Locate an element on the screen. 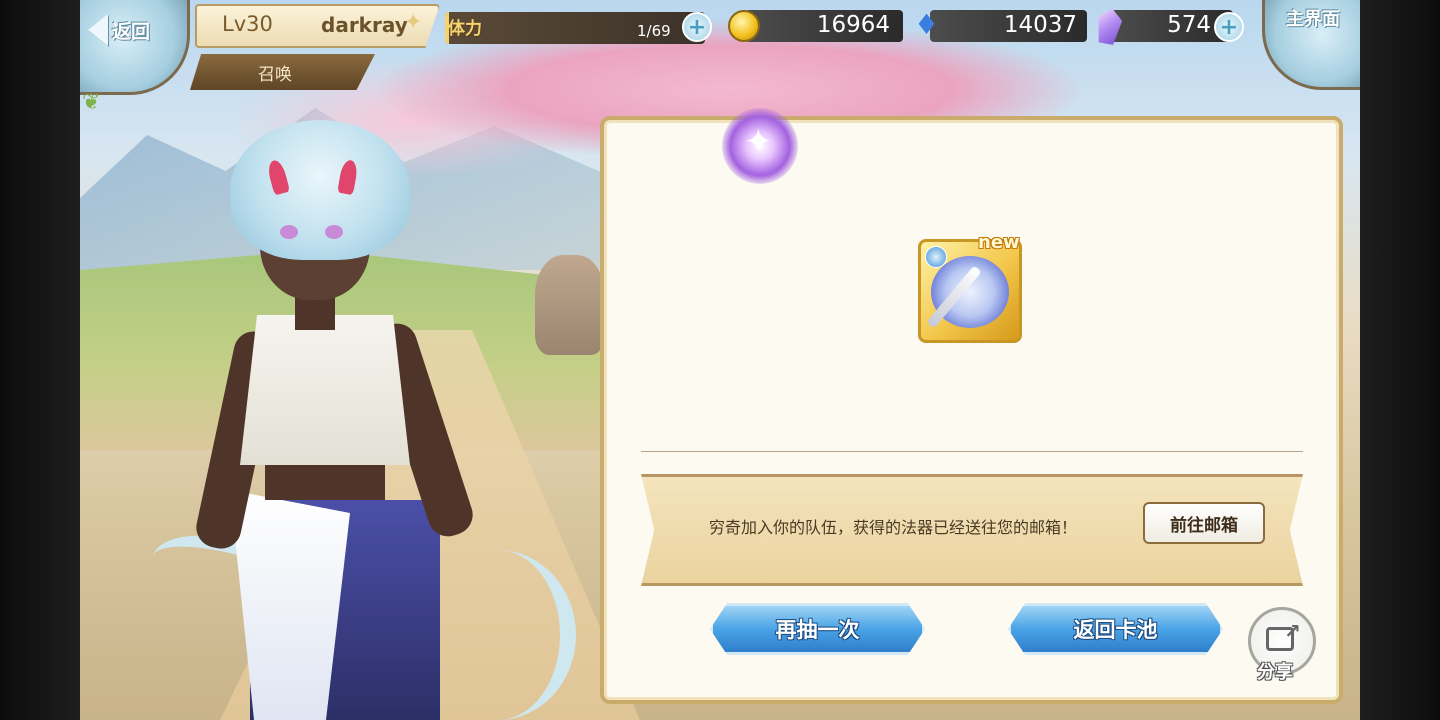  back-button: 返回 is located at coordinates (133, 30).